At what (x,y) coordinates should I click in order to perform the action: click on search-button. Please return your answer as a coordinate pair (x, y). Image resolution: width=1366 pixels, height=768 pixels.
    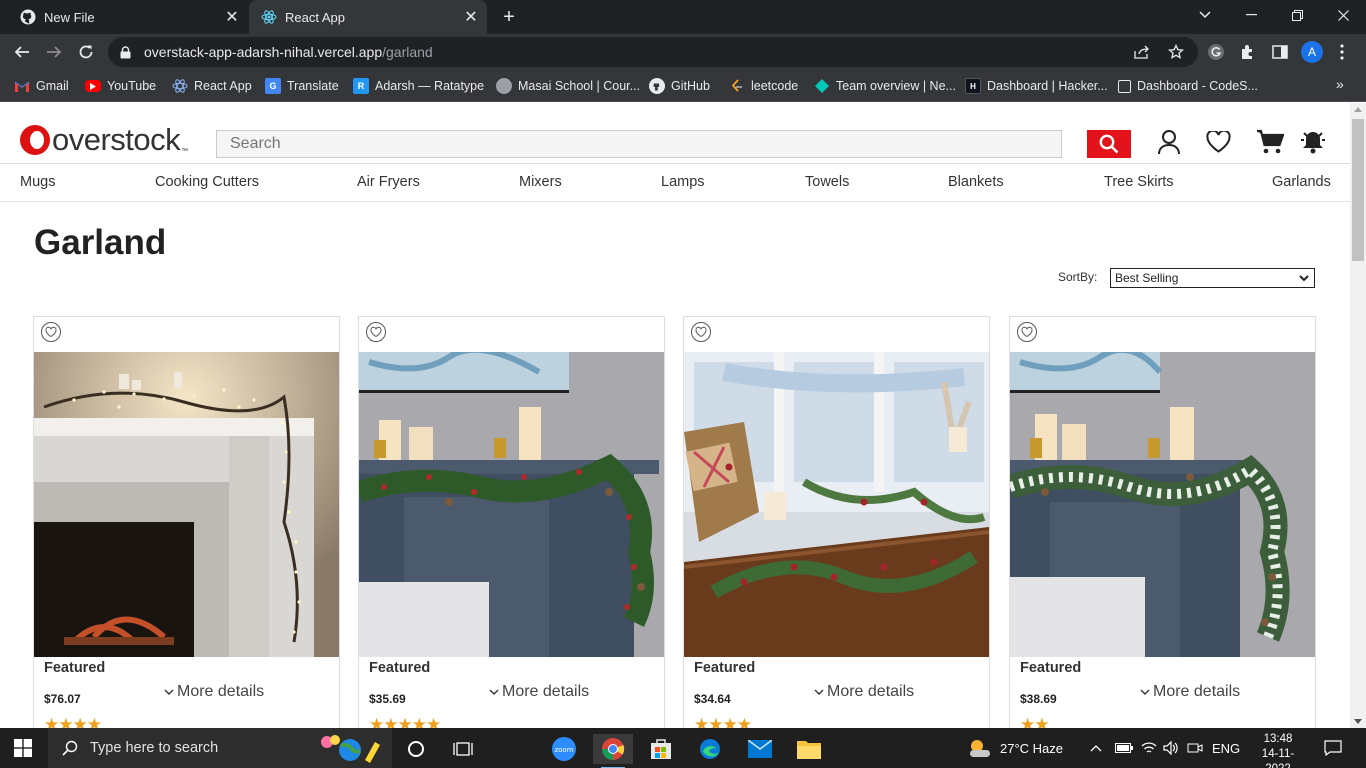
    Looking at the image, I should click on (1109, 144).